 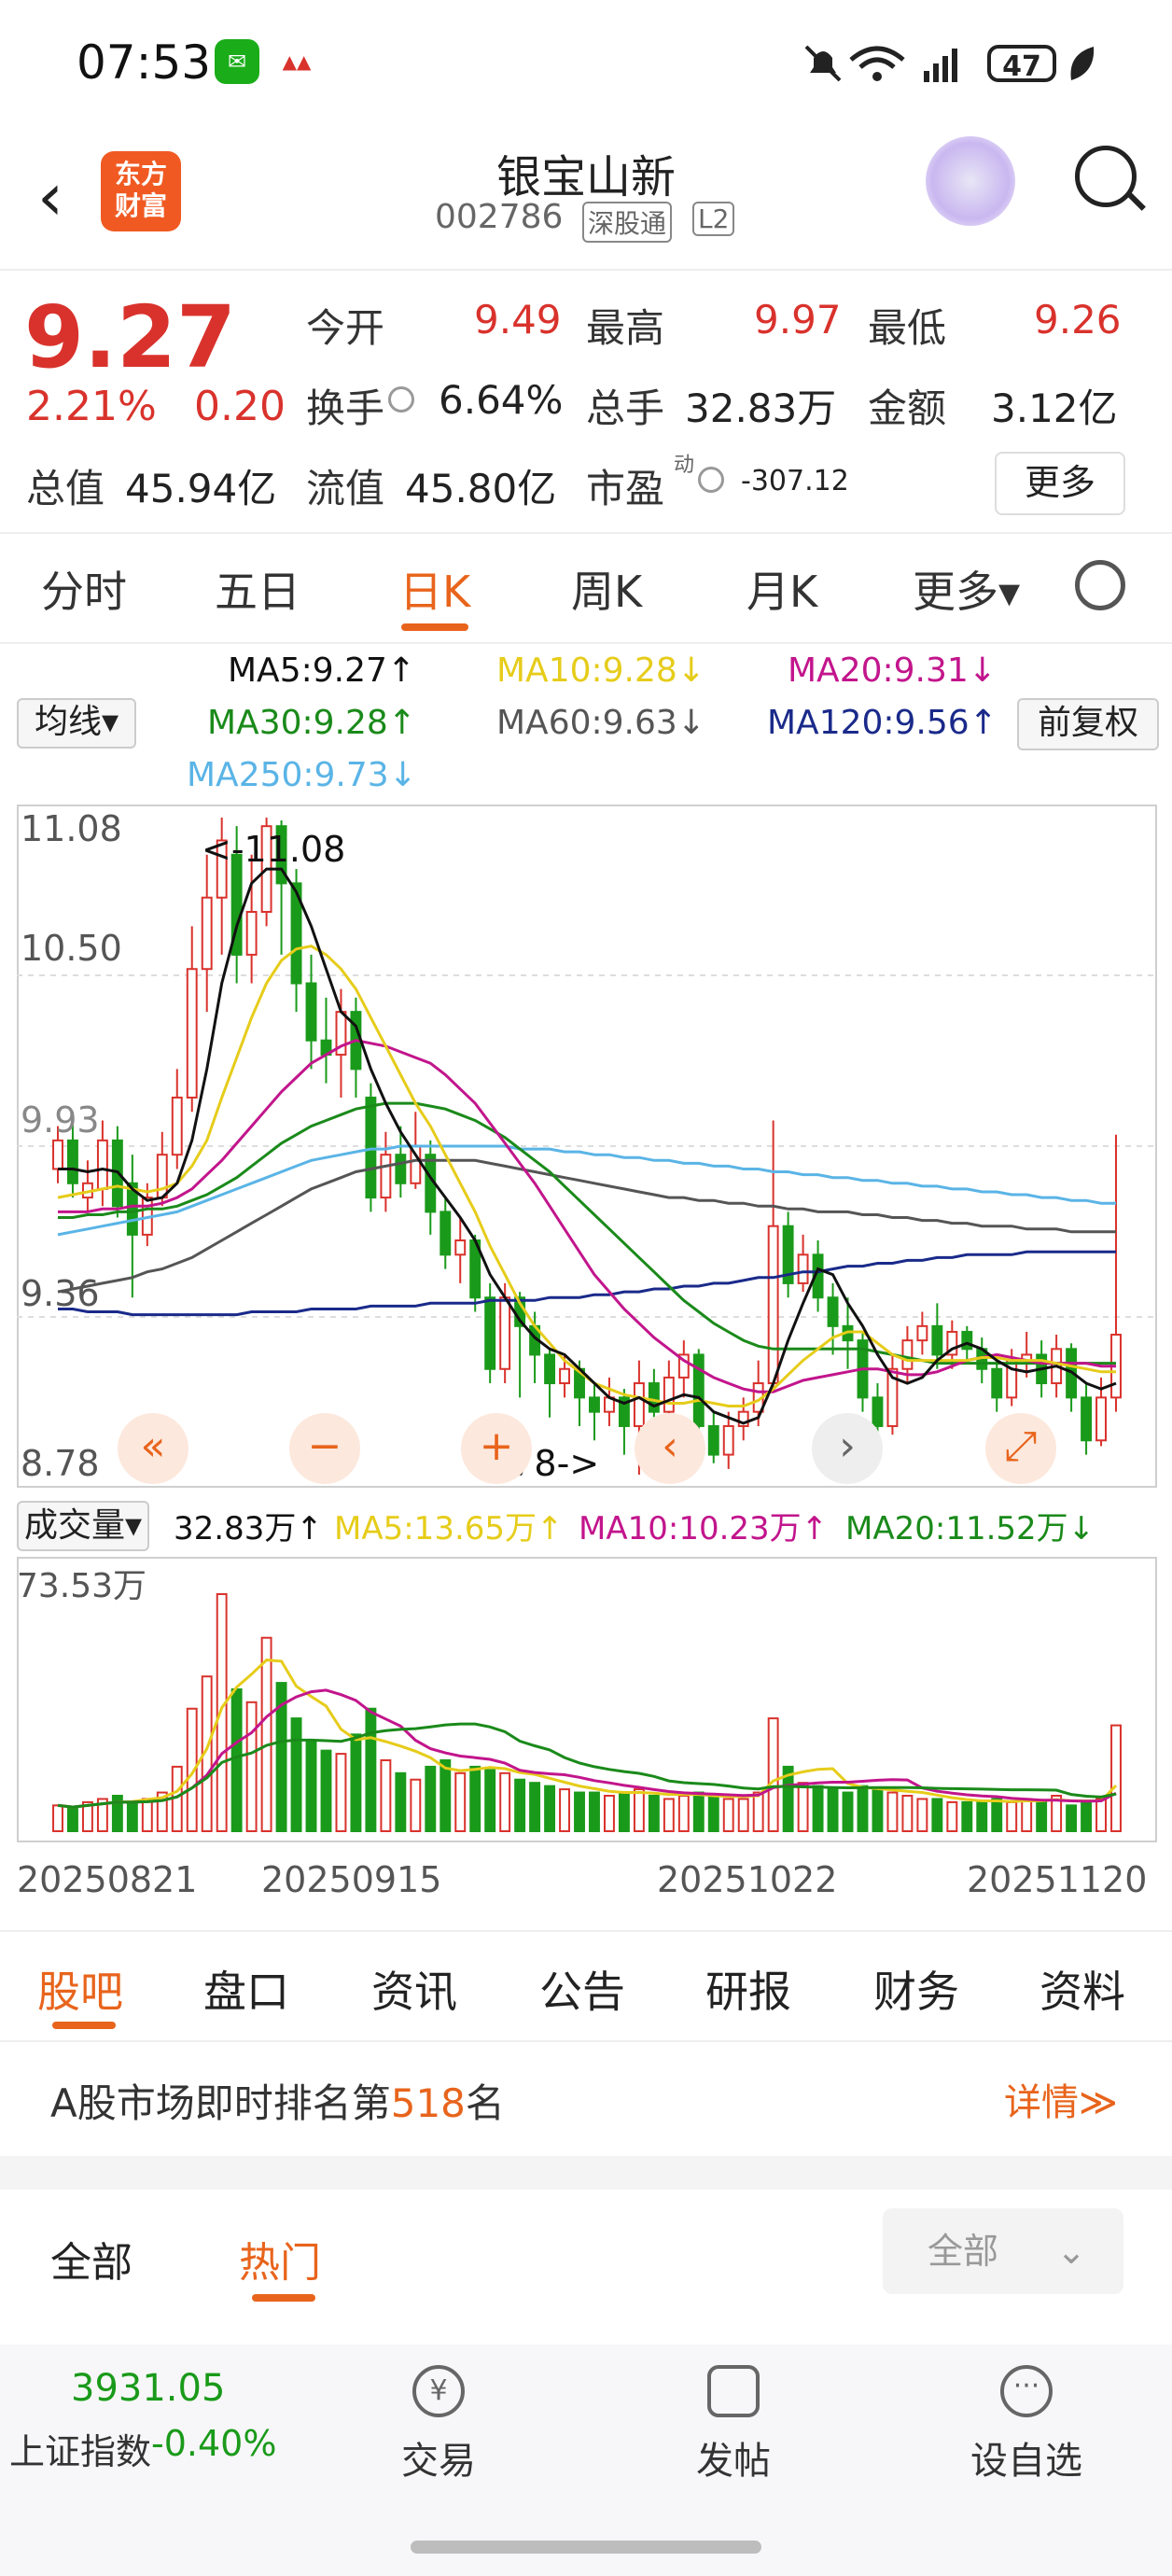 I want to click on date-label-2: 20250915, so click(x=351, y=1879).